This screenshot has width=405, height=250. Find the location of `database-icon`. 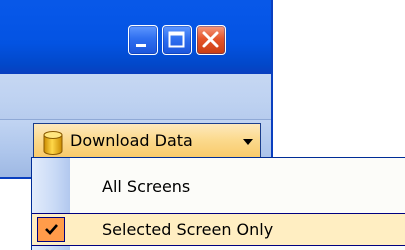

database-icon is located at coordinates (53, 143).